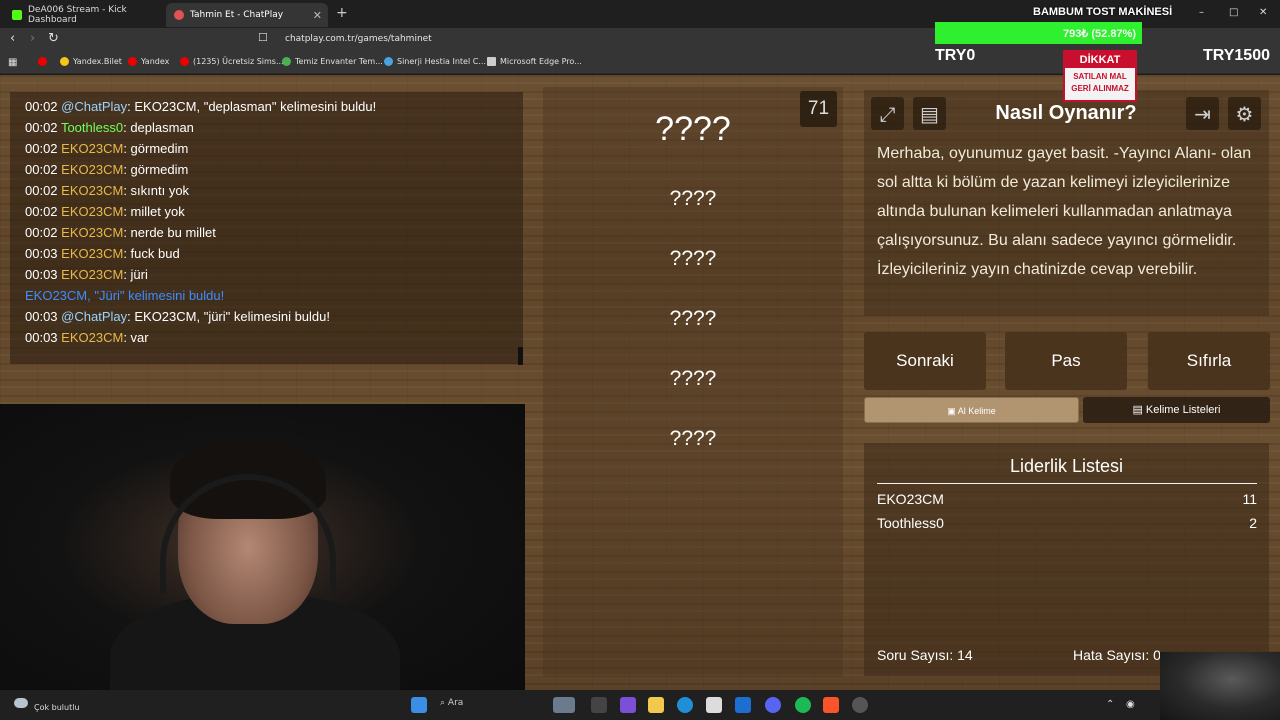  I want to click on back-icon: ‹, so click(12, 38).